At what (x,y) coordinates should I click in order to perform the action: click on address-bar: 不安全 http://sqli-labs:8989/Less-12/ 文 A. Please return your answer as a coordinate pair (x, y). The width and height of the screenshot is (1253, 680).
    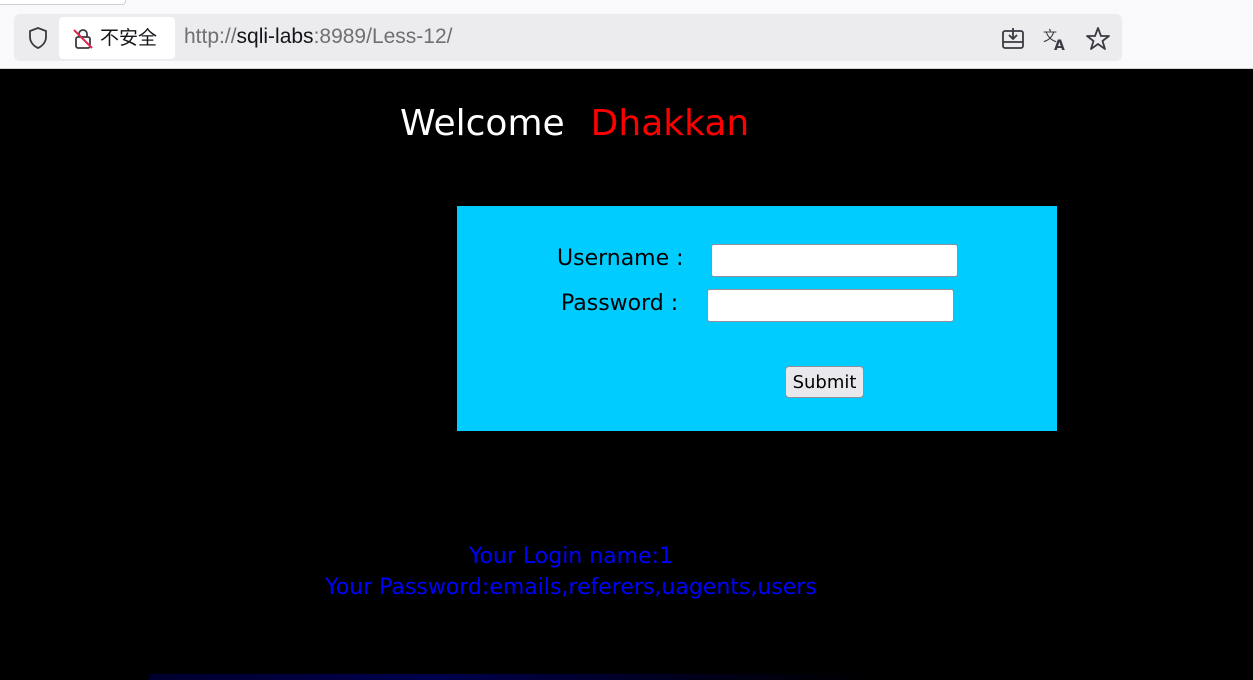
    Looking at the image, I should click on (568, 37).